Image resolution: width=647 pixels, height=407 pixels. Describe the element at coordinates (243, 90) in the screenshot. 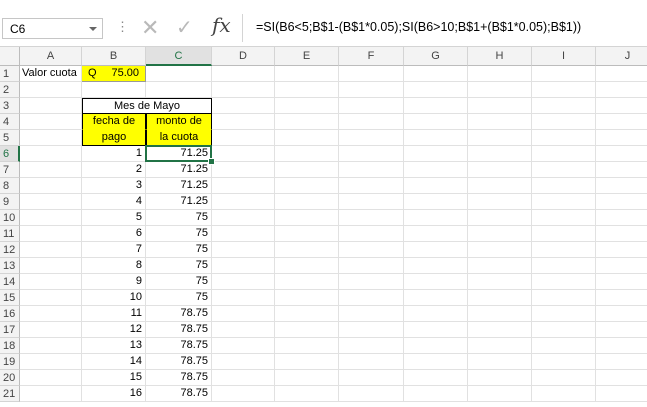

I see `cell-d2` at that location.